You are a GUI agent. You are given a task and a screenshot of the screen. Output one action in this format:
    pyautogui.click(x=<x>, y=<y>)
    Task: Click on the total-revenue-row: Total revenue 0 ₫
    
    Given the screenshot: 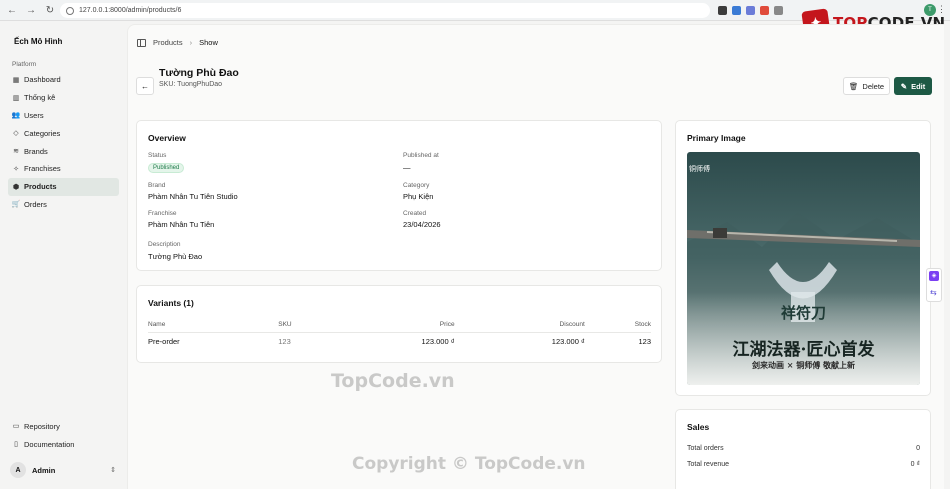 What is the action you would take?
    pyautogui.click(x=803, y=464)
    